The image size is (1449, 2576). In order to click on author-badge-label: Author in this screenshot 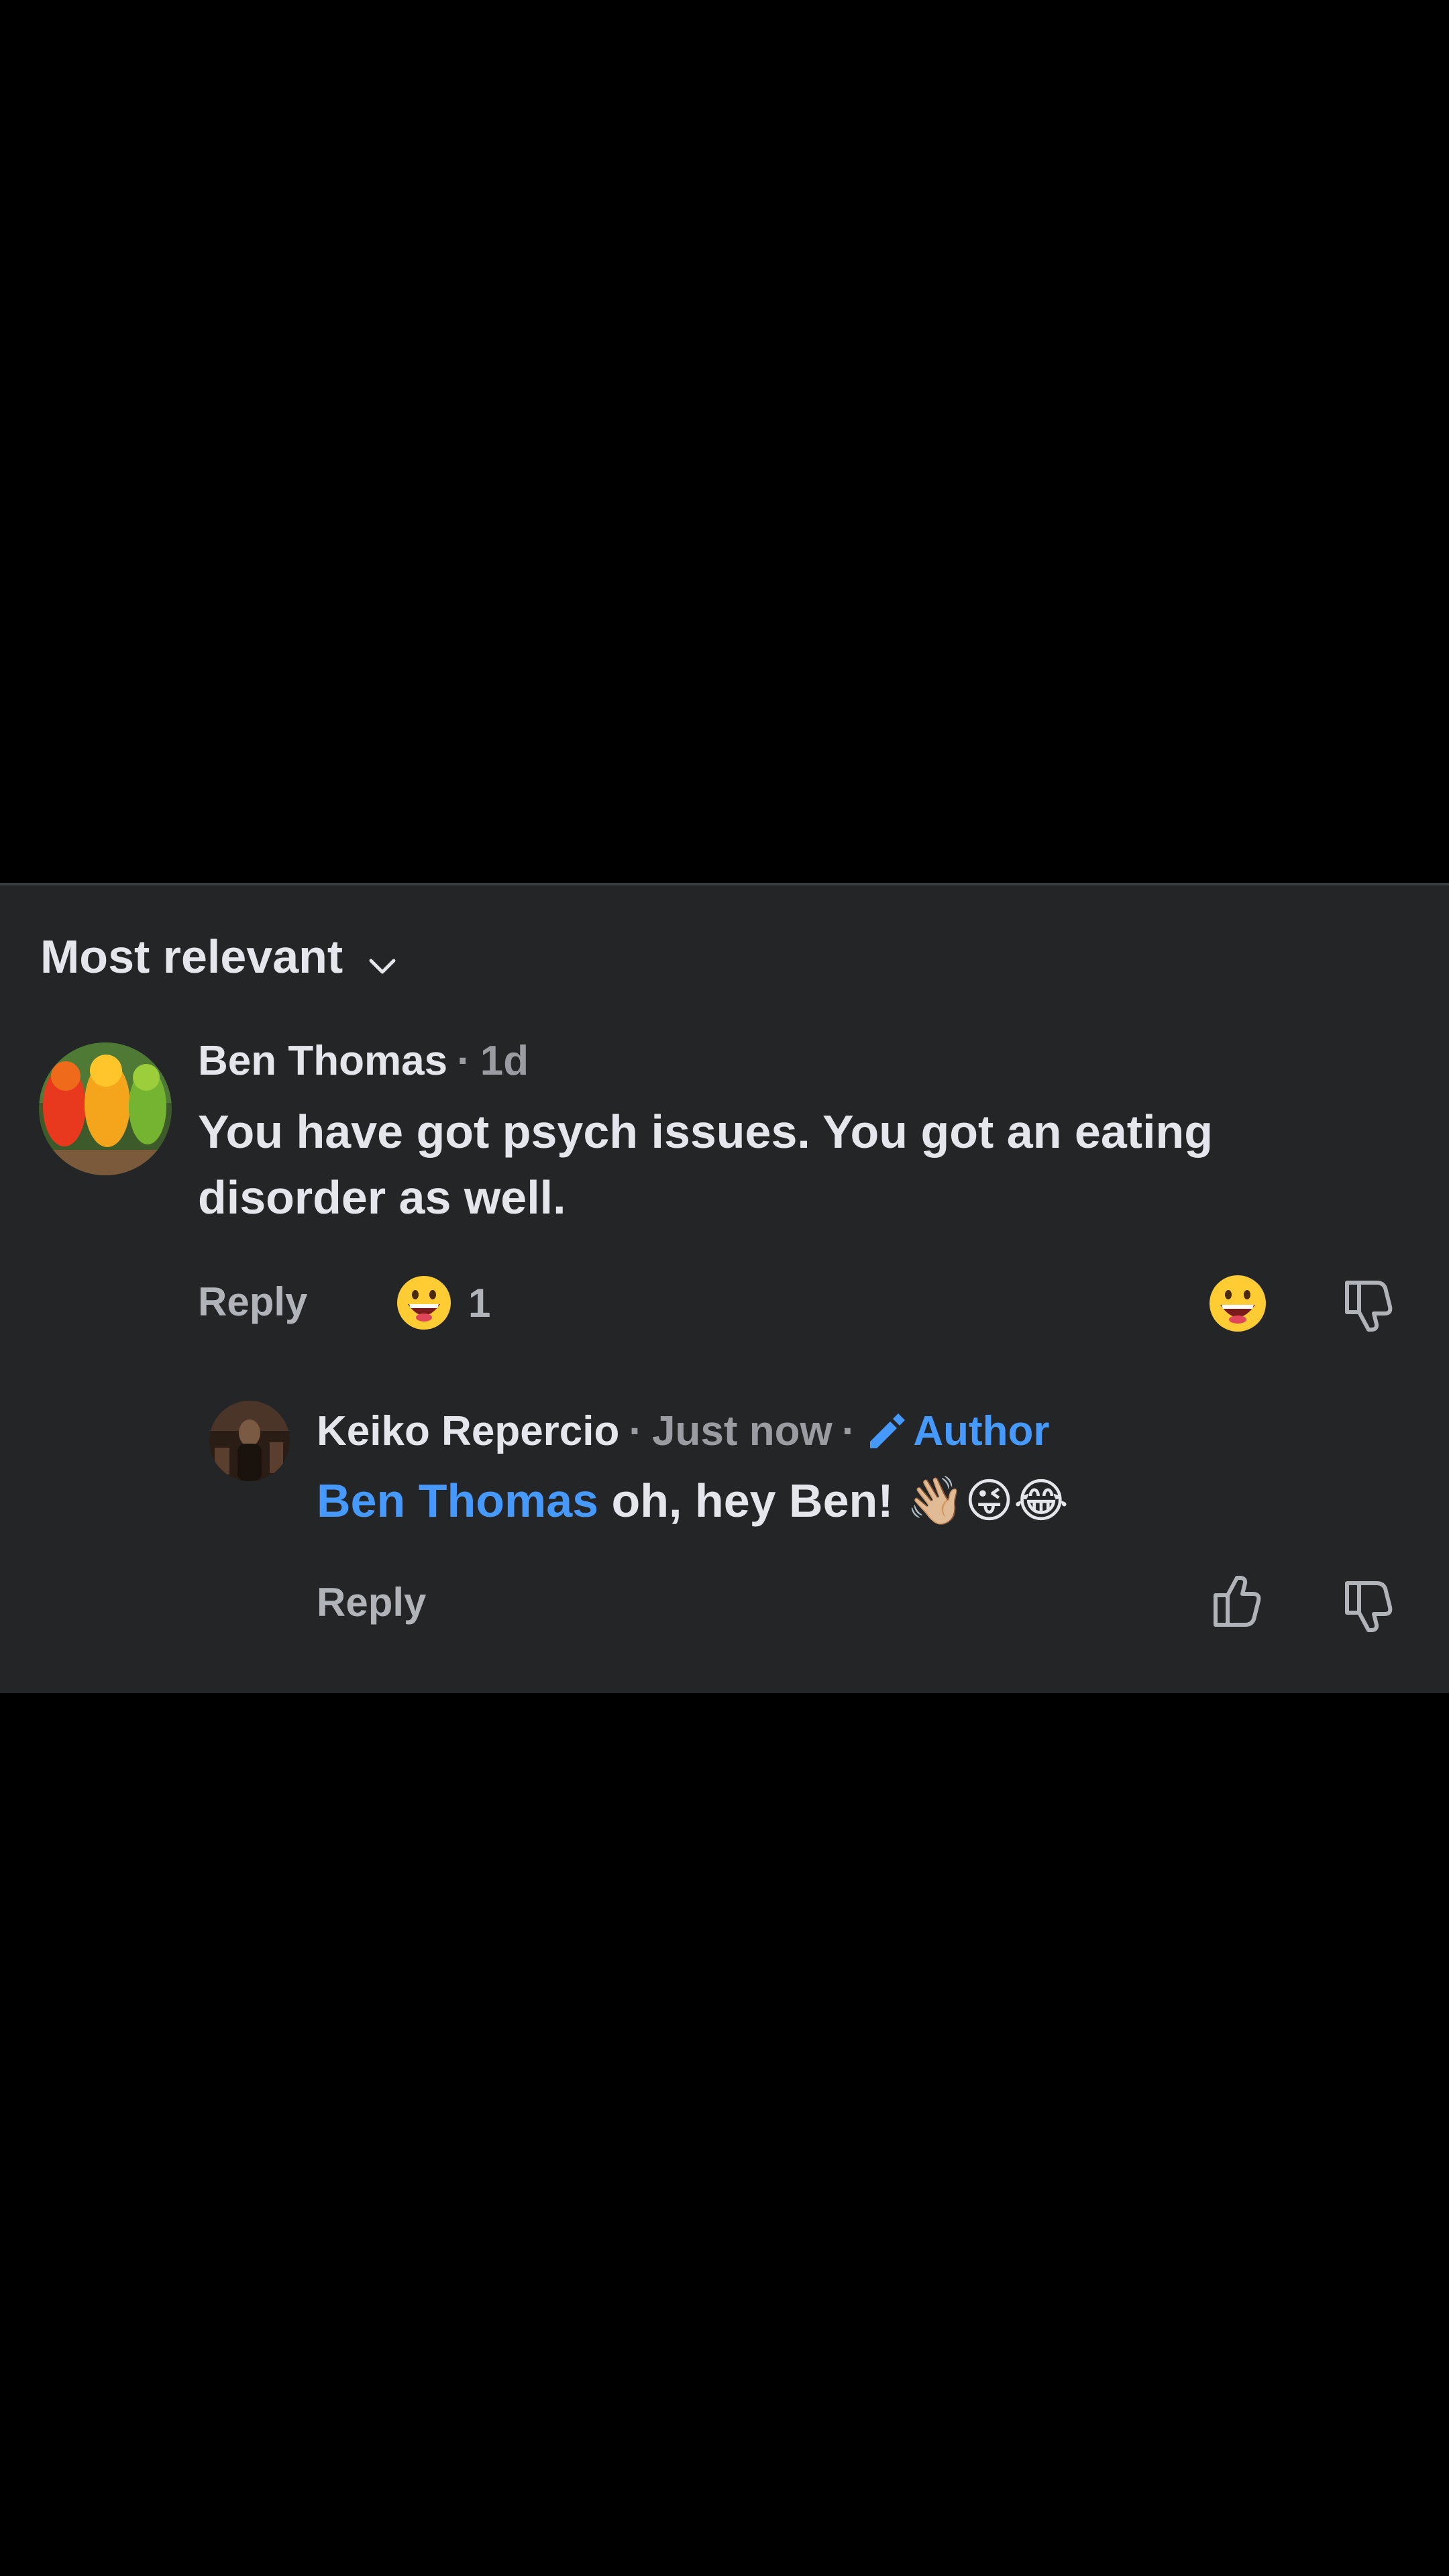, I will do `click(981, 1431)`.